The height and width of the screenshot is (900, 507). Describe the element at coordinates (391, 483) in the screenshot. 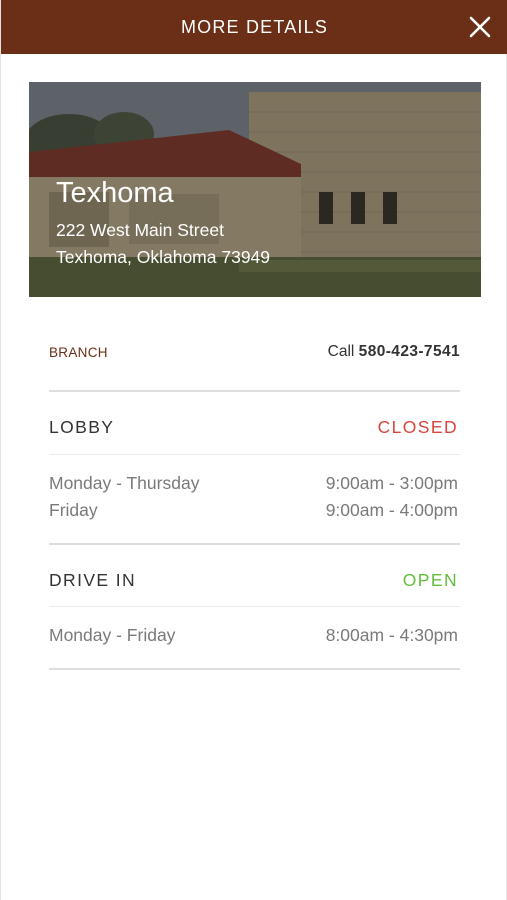

I see `lobby-hours-time: 9:00am - 3:00pm` at that location.